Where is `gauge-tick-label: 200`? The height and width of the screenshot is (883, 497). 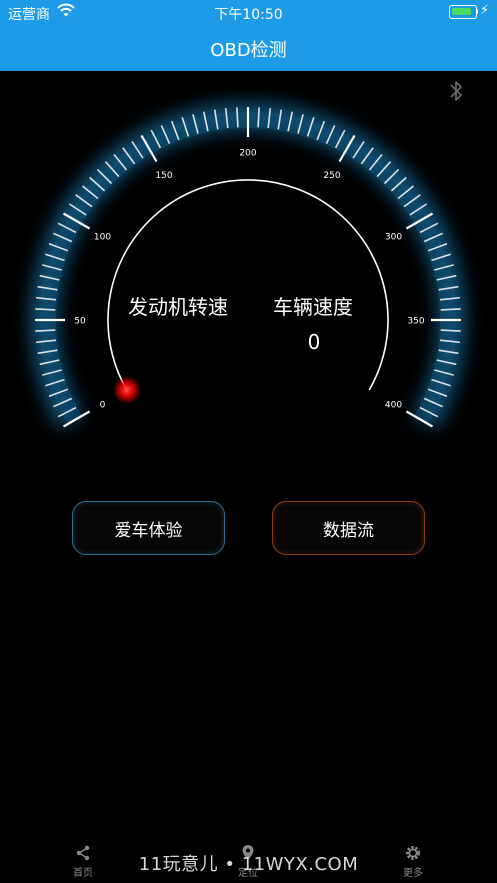
gauge-tick-label: 200 is located at coordinates (247, 154).